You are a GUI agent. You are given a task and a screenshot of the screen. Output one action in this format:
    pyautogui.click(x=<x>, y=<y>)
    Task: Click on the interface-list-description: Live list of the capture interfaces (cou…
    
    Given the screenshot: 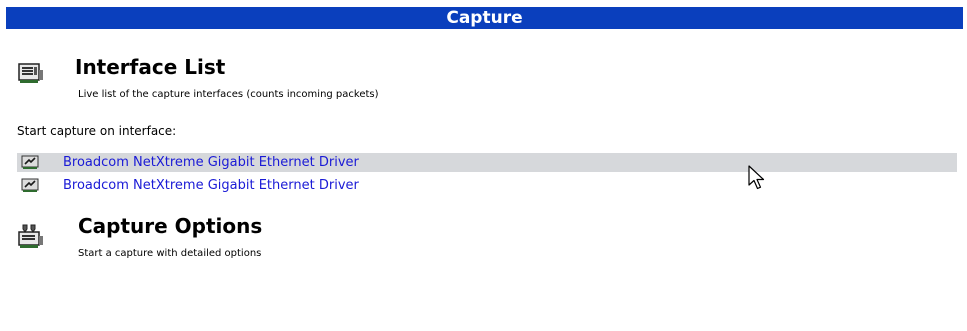 What is the action you would take?
    pyautogui.click(x=228, y=94)
    